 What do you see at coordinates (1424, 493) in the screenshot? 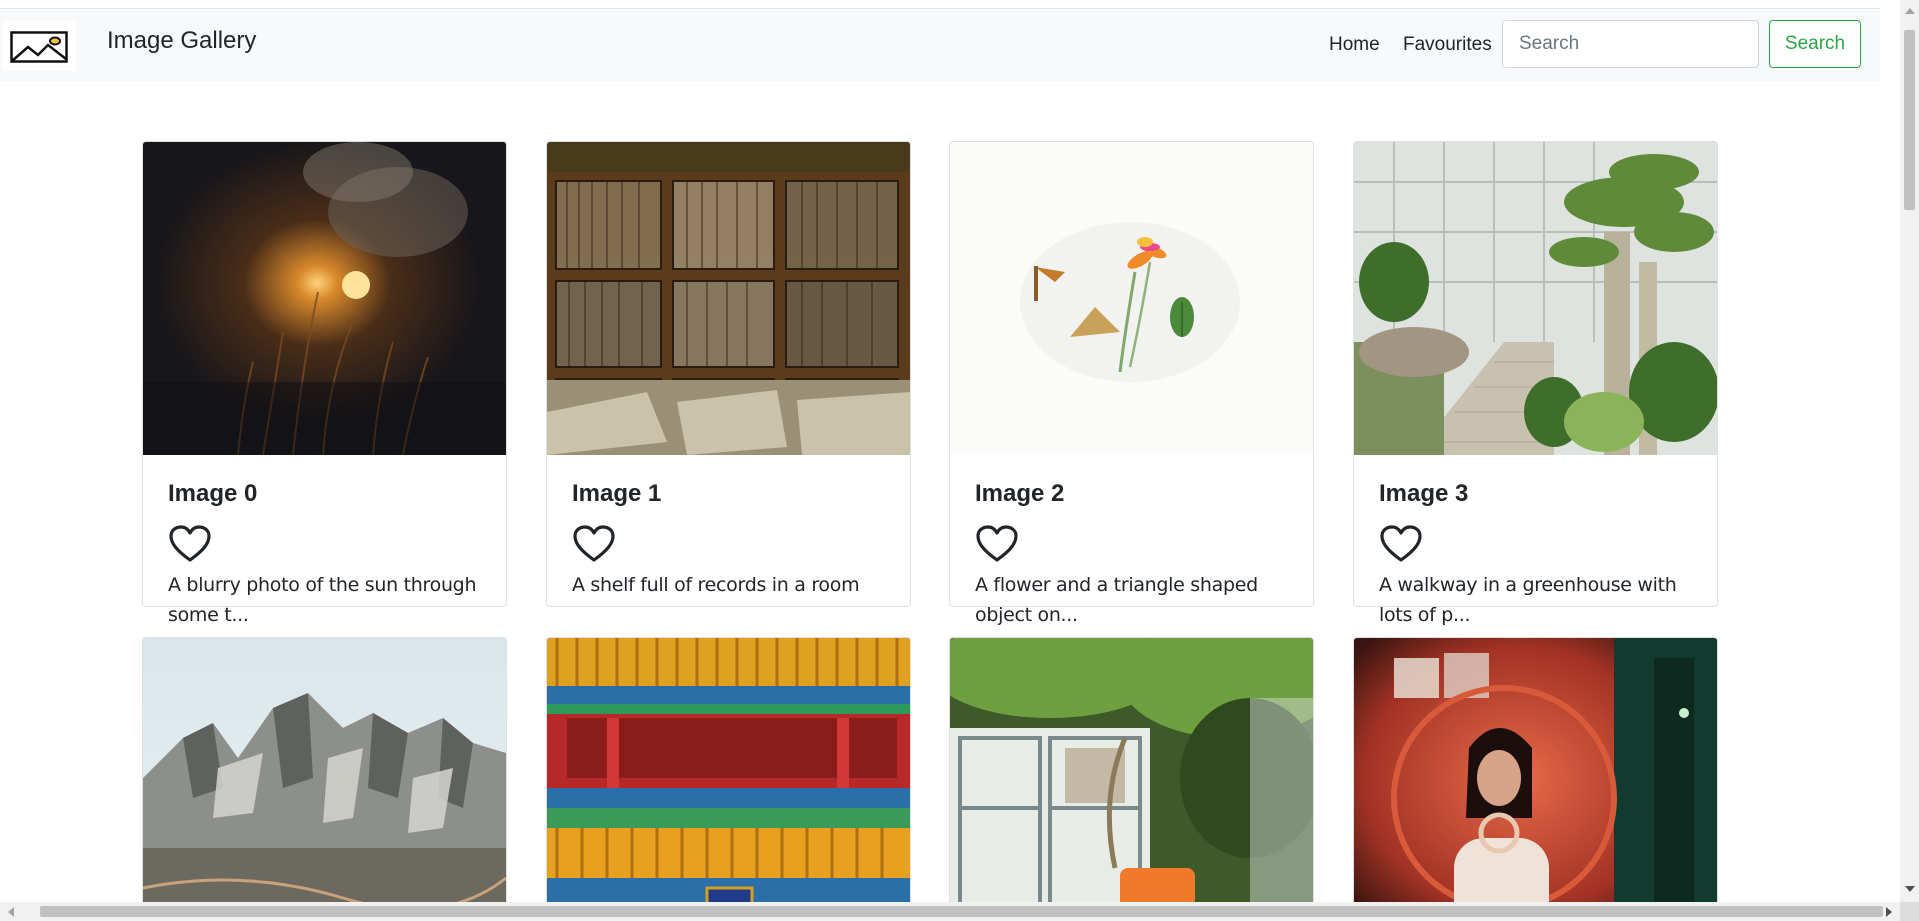
I see `card-title: Image 3` at bounding box center [1424, 493].